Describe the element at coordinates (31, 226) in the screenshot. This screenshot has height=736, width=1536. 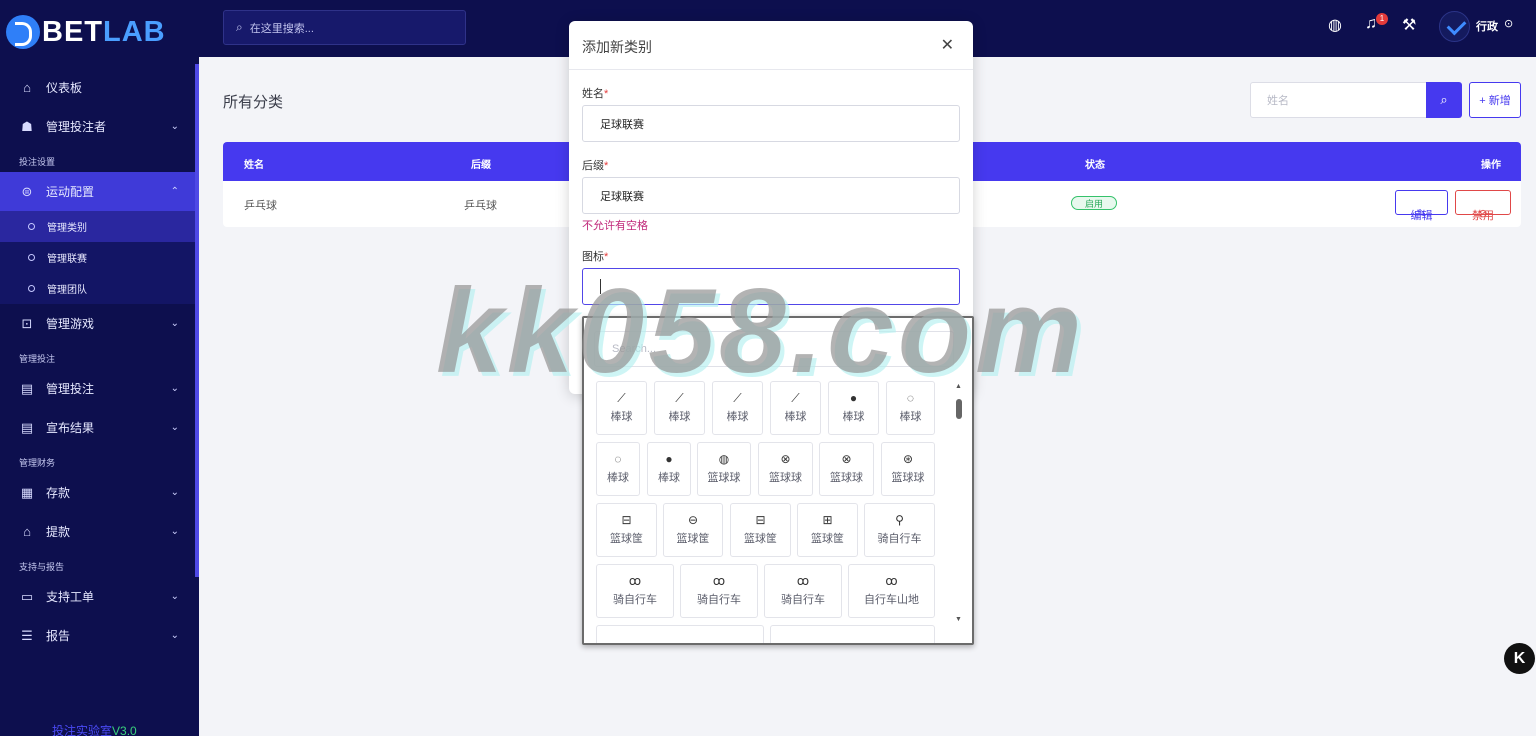
I see `circle-icon` at that location.